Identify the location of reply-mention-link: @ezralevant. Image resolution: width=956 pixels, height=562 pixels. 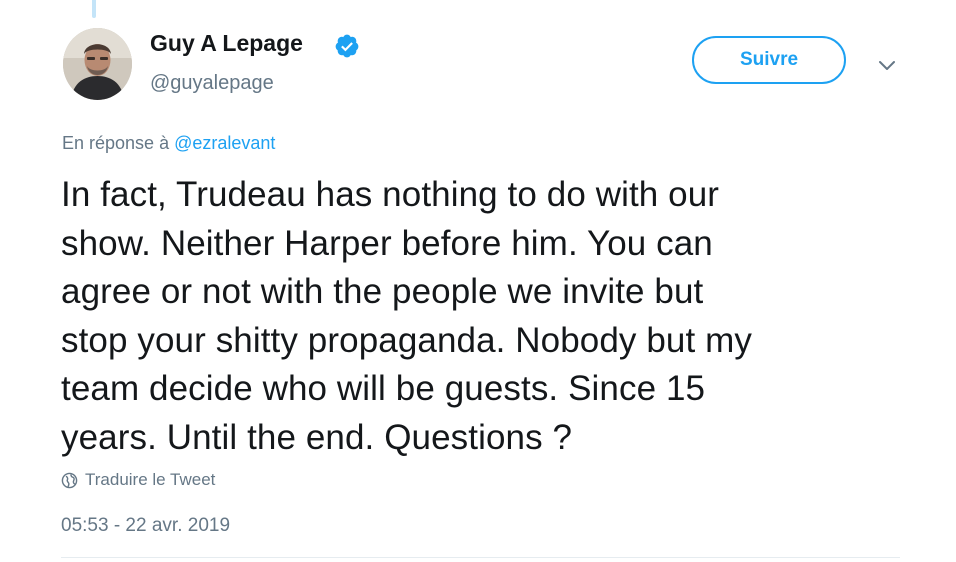
(224, 143).